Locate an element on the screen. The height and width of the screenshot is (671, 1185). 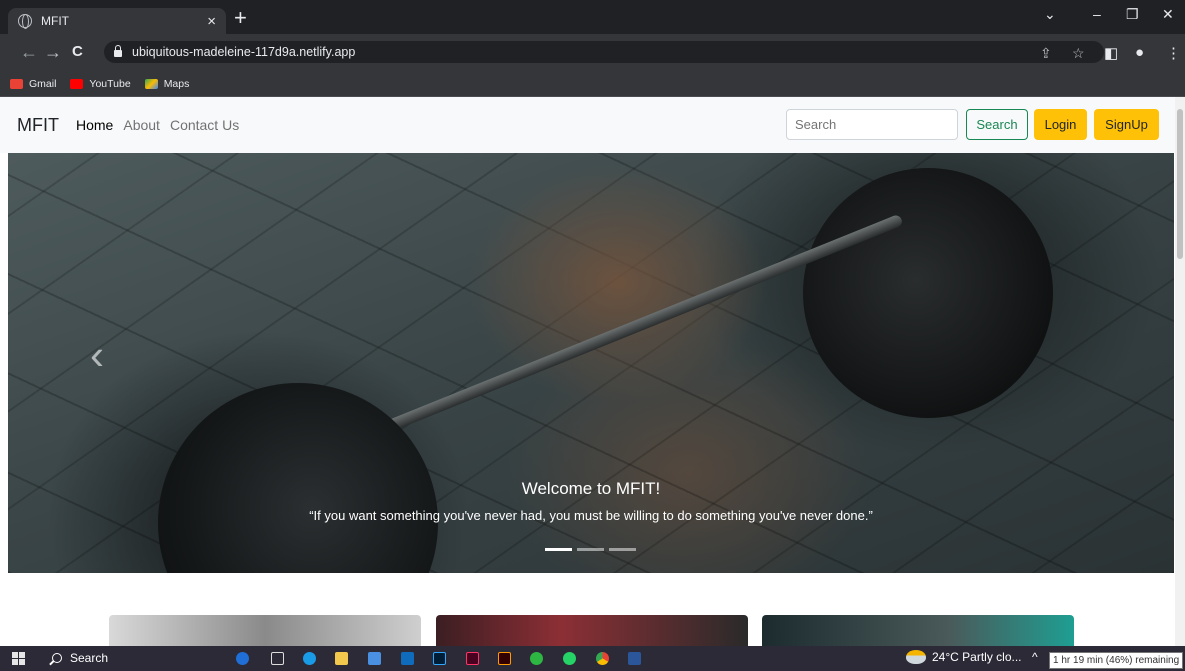
globe-icon is located at coordinates (25, 21).